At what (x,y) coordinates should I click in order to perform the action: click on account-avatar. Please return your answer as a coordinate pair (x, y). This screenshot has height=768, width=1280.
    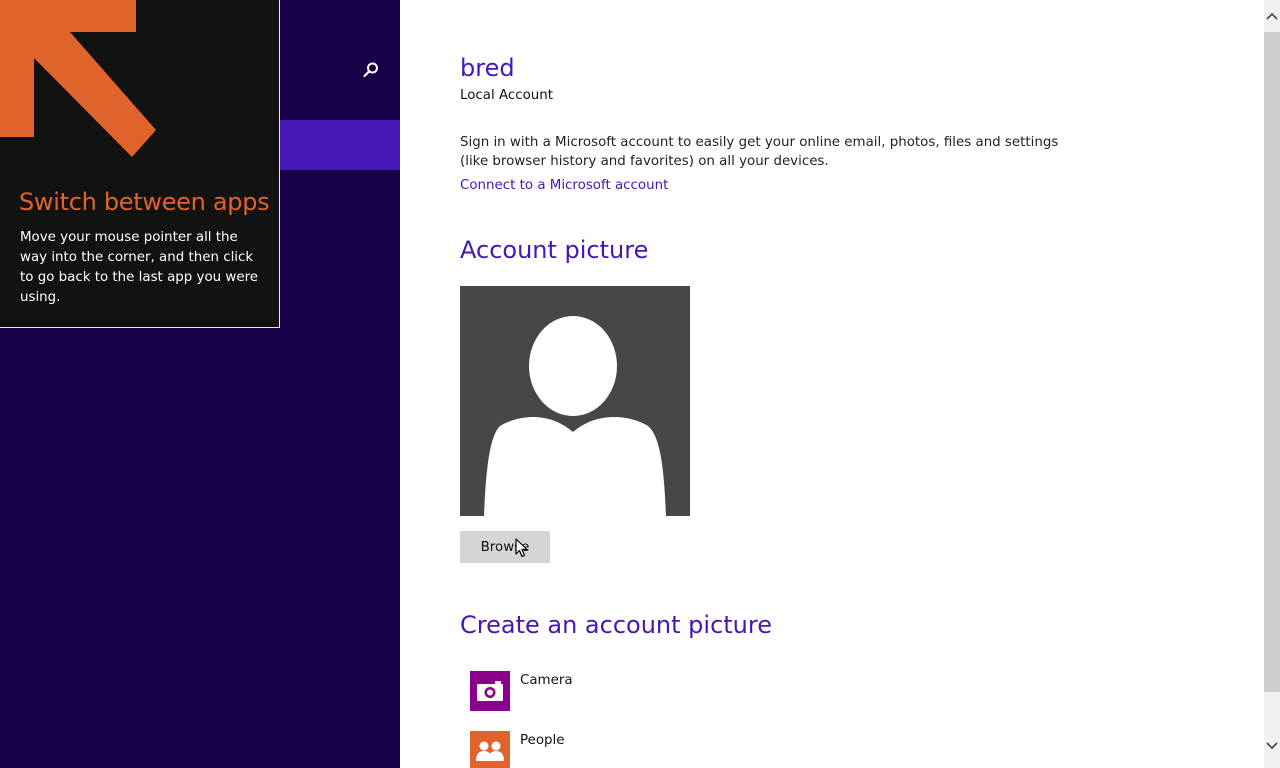
    Looking at the image, I should click on (575, 401).